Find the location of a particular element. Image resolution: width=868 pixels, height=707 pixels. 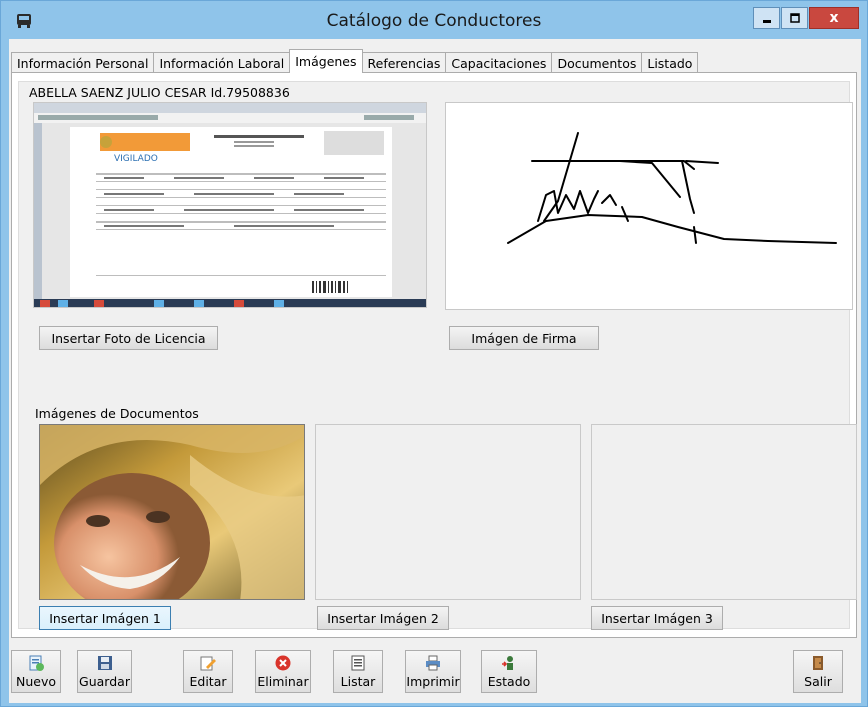

title-bar: Catálogo de Conductores x is located at coordinates (434, 20).